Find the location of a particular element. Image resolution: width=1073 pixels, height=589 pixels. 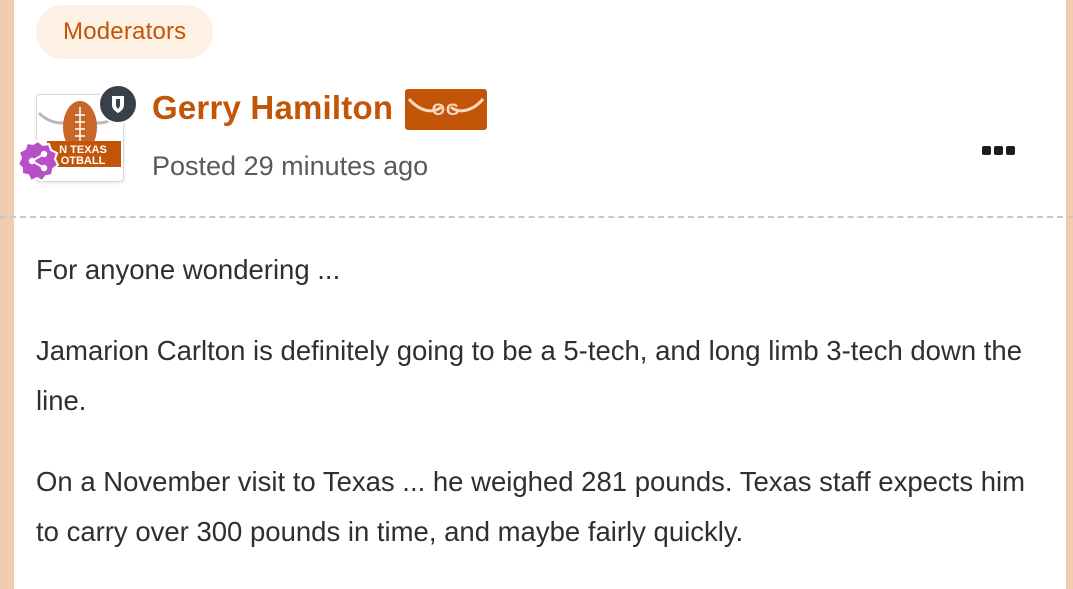

share-icon is located at coordinates (38, 161).